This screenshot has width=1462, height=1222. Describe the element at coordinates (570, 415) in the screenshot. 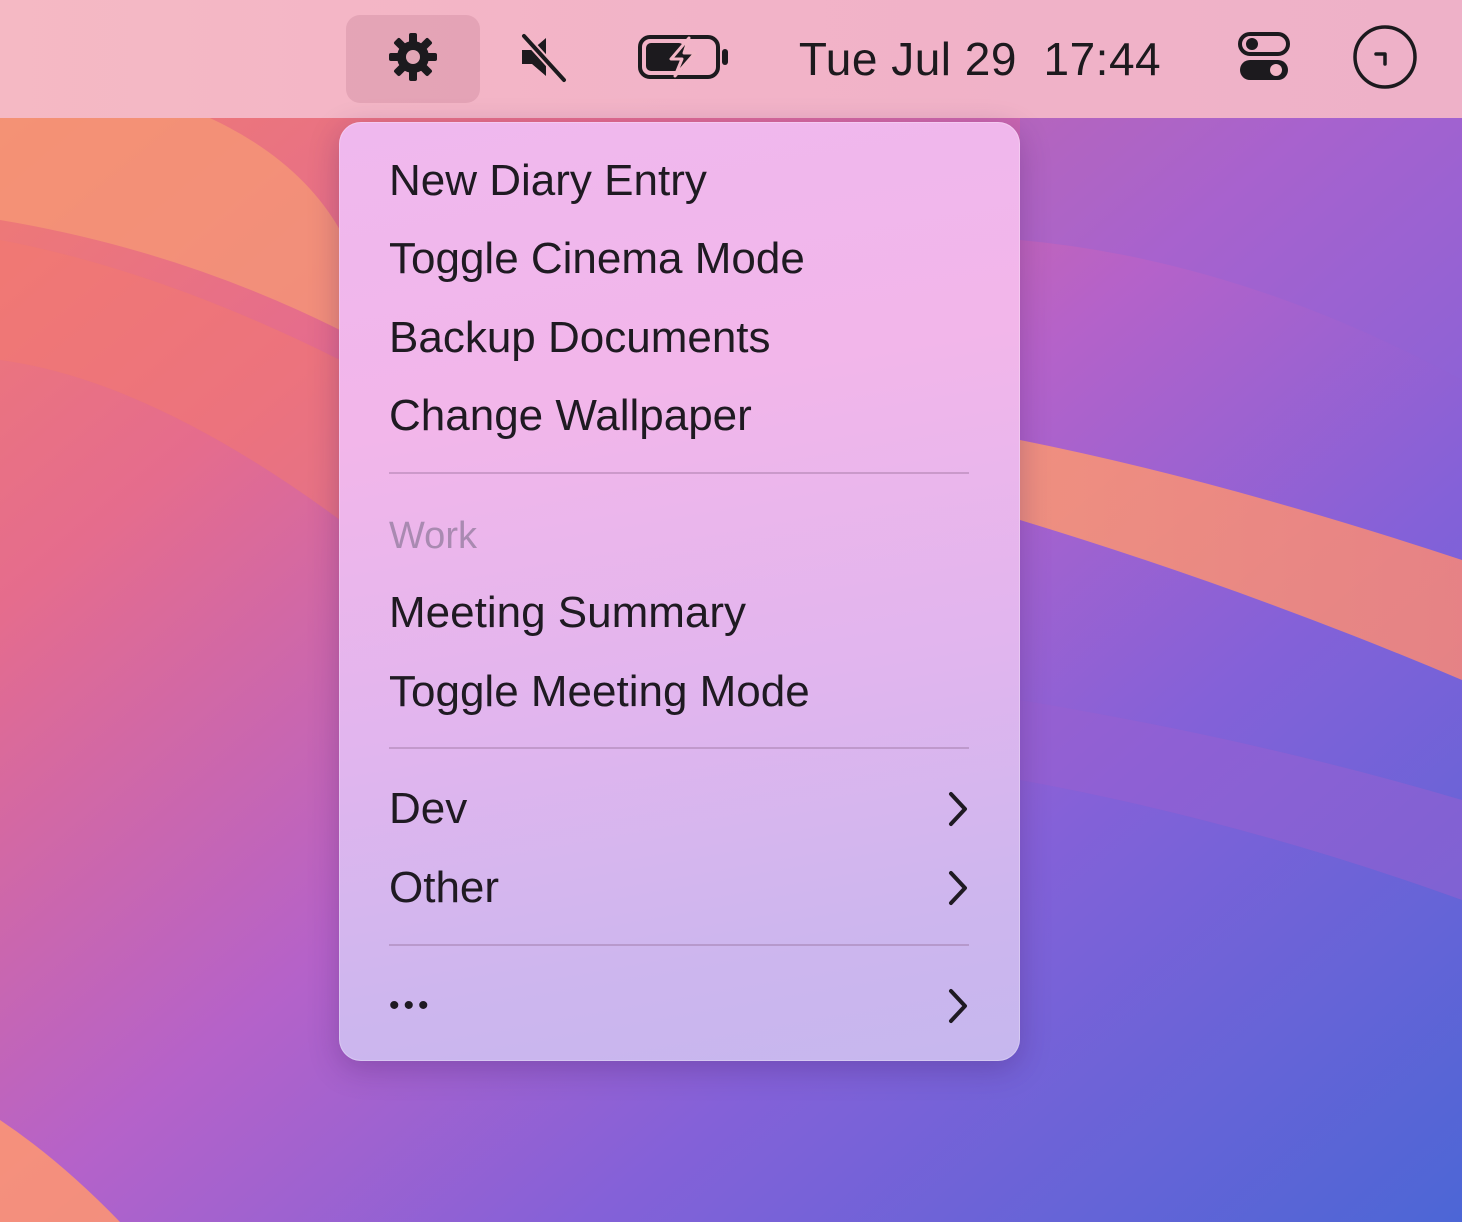

I see `menu-item-label: Change Wallpaper` at that location.